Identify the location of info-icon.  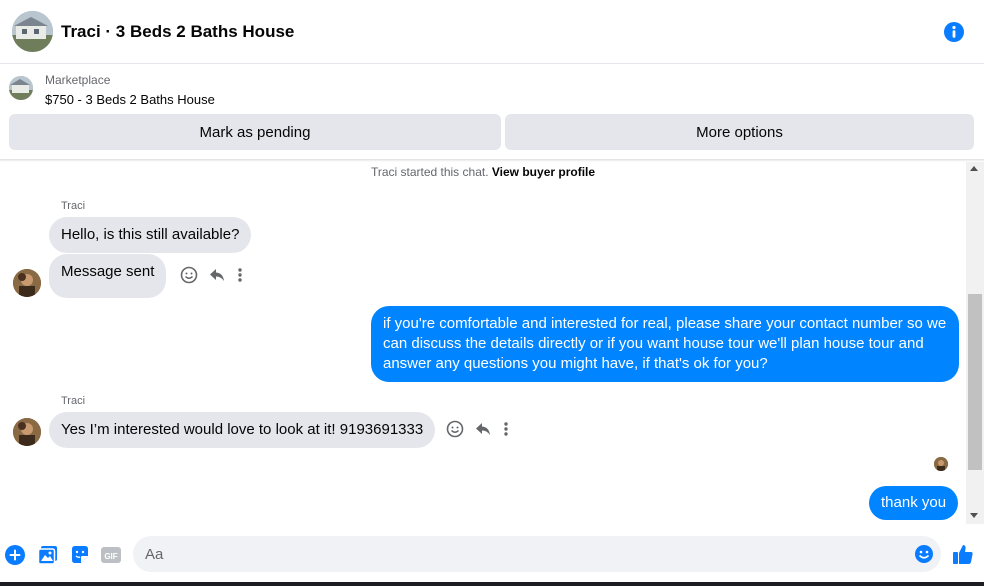
(954, 32).